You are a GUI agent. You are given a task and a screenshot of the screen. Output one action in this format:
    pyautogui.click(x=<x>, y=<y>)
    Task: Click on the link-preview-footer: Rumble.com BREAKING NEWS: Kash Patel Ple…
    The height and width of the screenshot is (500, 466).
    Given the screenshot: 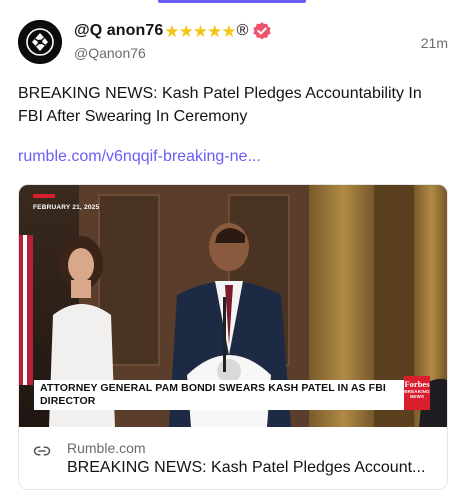 What is the action you would take?
    pyautogui.click(x=233, y=458)
    